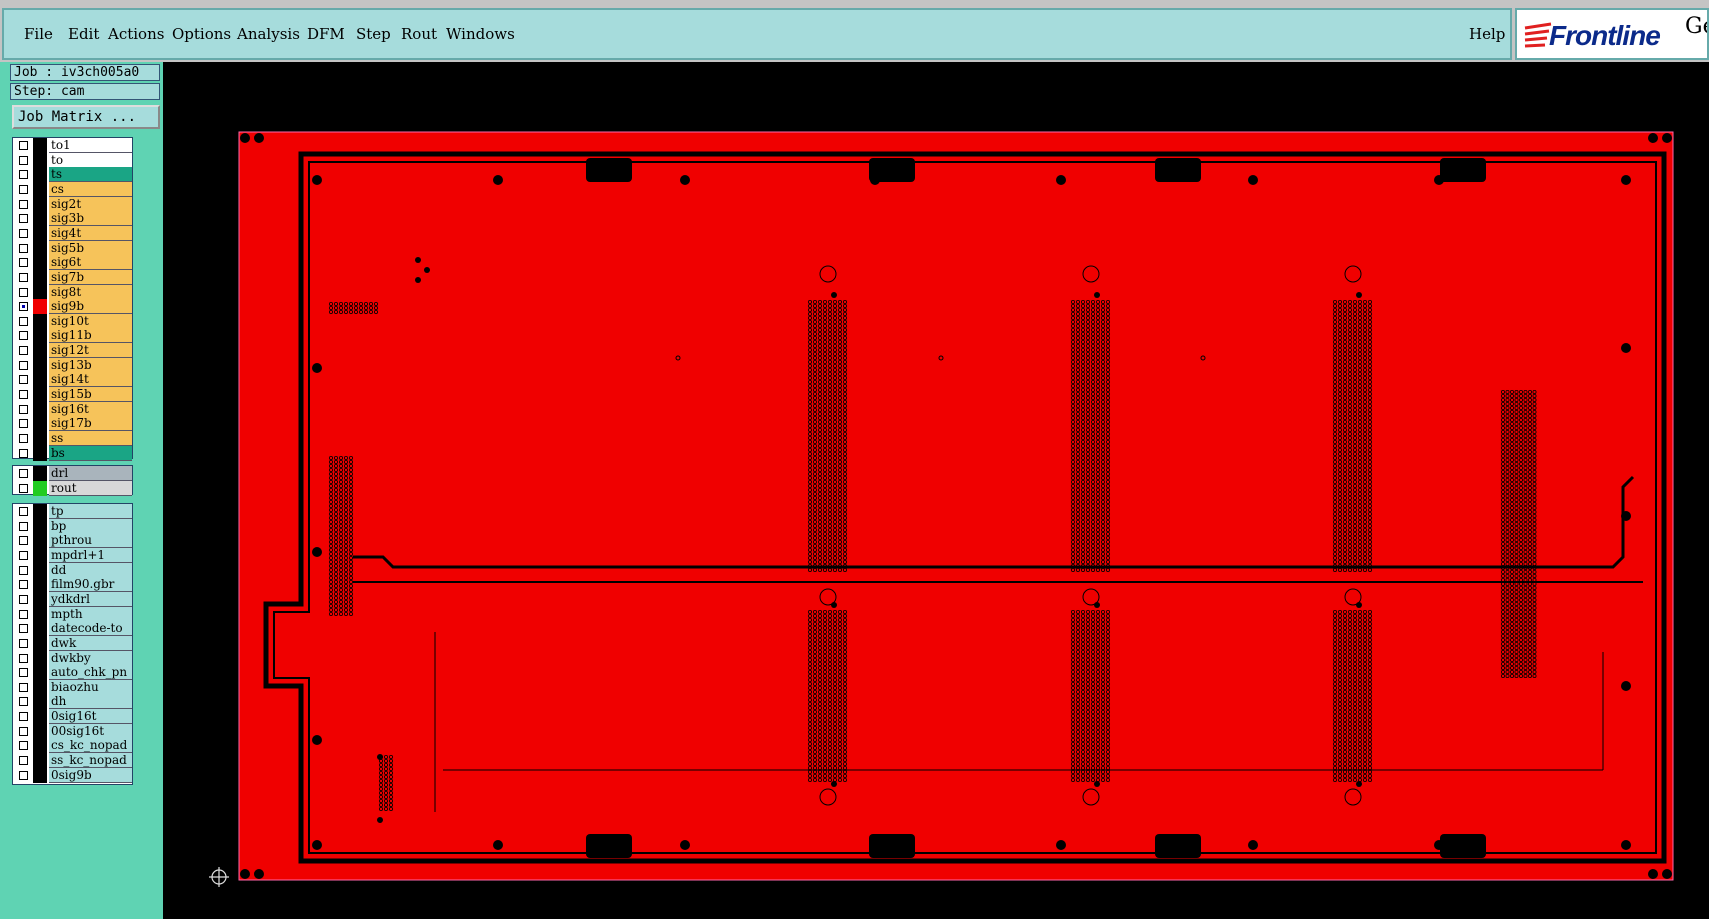  I want to click on layer-name: rout, so click(90, 488).